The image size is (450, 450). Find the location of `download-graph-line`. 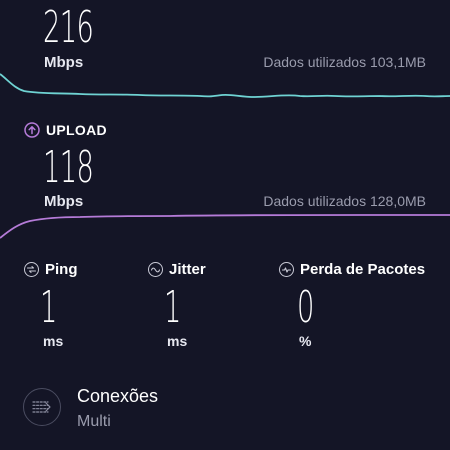

download-graph-line is located at coordinates (225, 85).